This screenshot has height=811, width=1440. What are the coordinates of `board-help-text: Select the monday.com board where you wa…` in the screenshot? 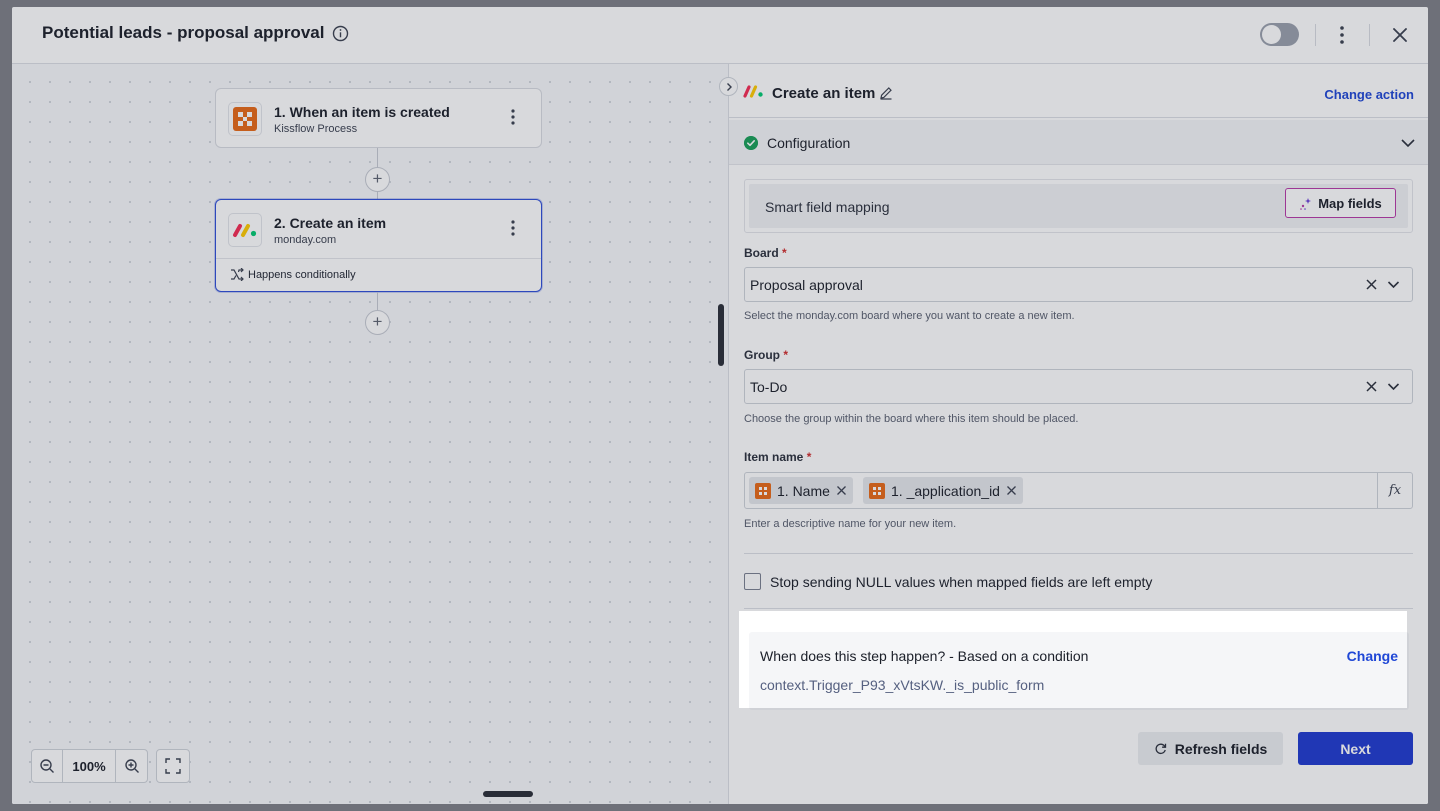 It's located at (909, 316).